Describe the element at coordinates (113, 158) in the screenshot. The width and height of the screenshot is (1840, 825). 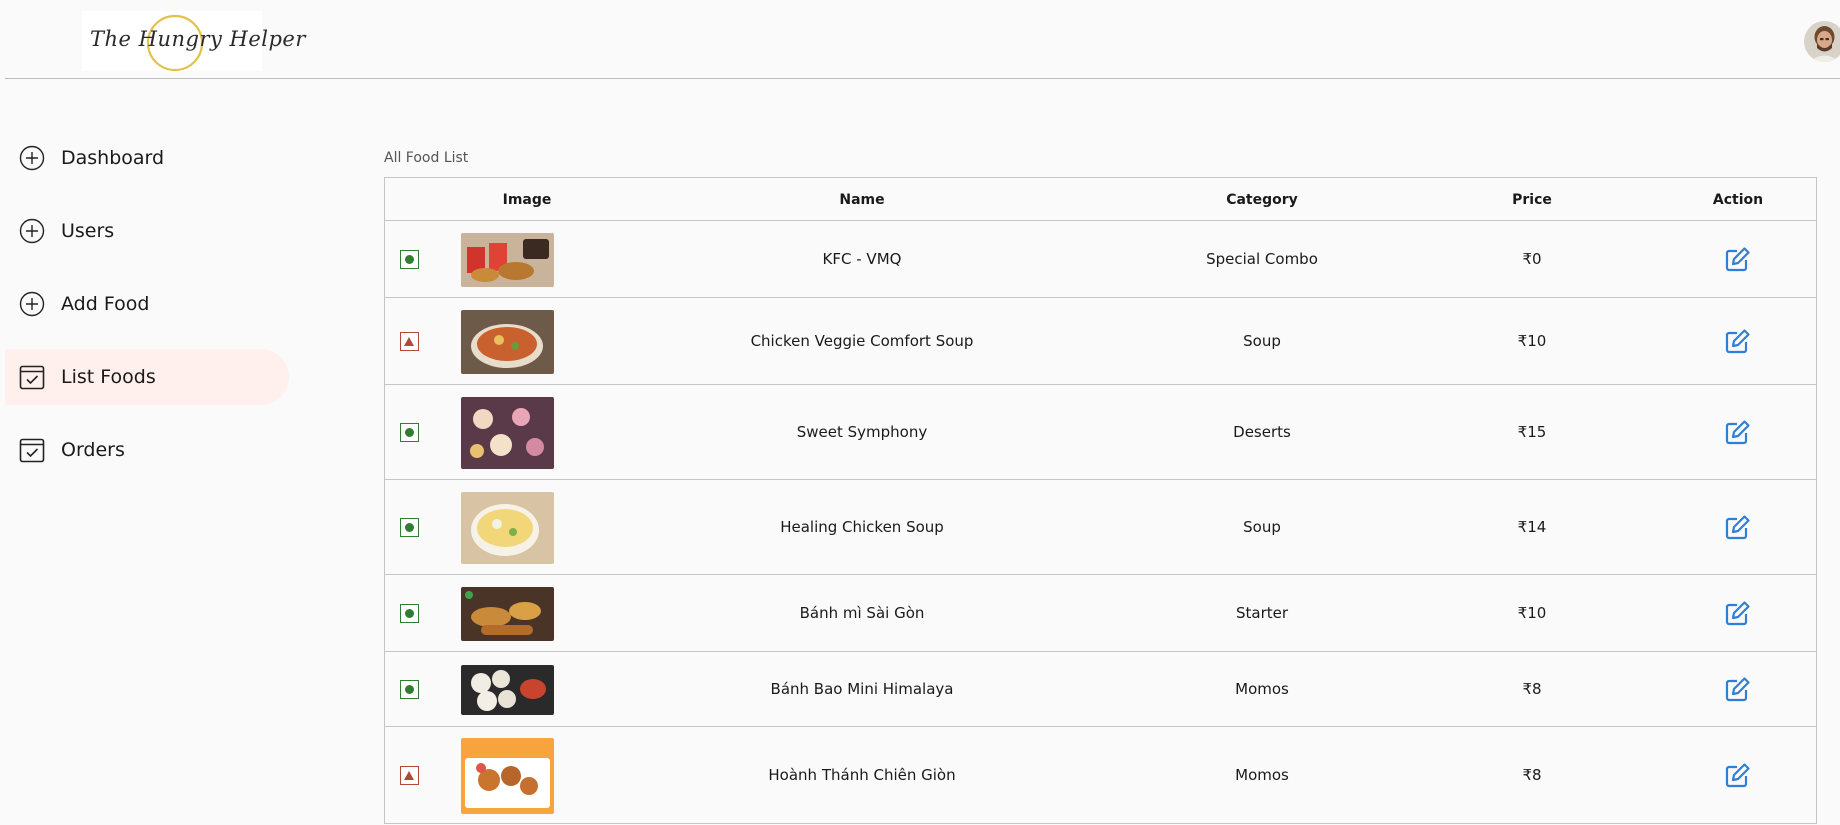
I see `sidebar-item-label: Dashboard` at that location.